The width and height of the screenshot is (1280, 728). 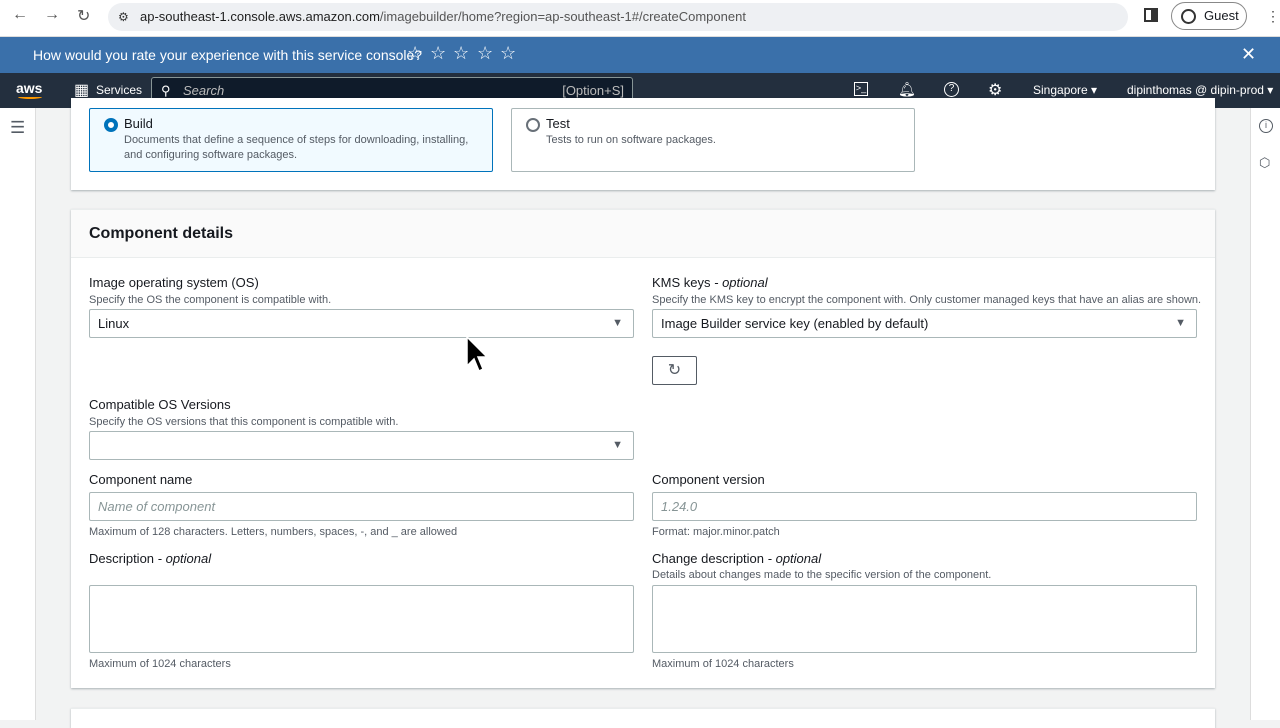 I want to click on services-menu: Services, so click(x=119, y=90).